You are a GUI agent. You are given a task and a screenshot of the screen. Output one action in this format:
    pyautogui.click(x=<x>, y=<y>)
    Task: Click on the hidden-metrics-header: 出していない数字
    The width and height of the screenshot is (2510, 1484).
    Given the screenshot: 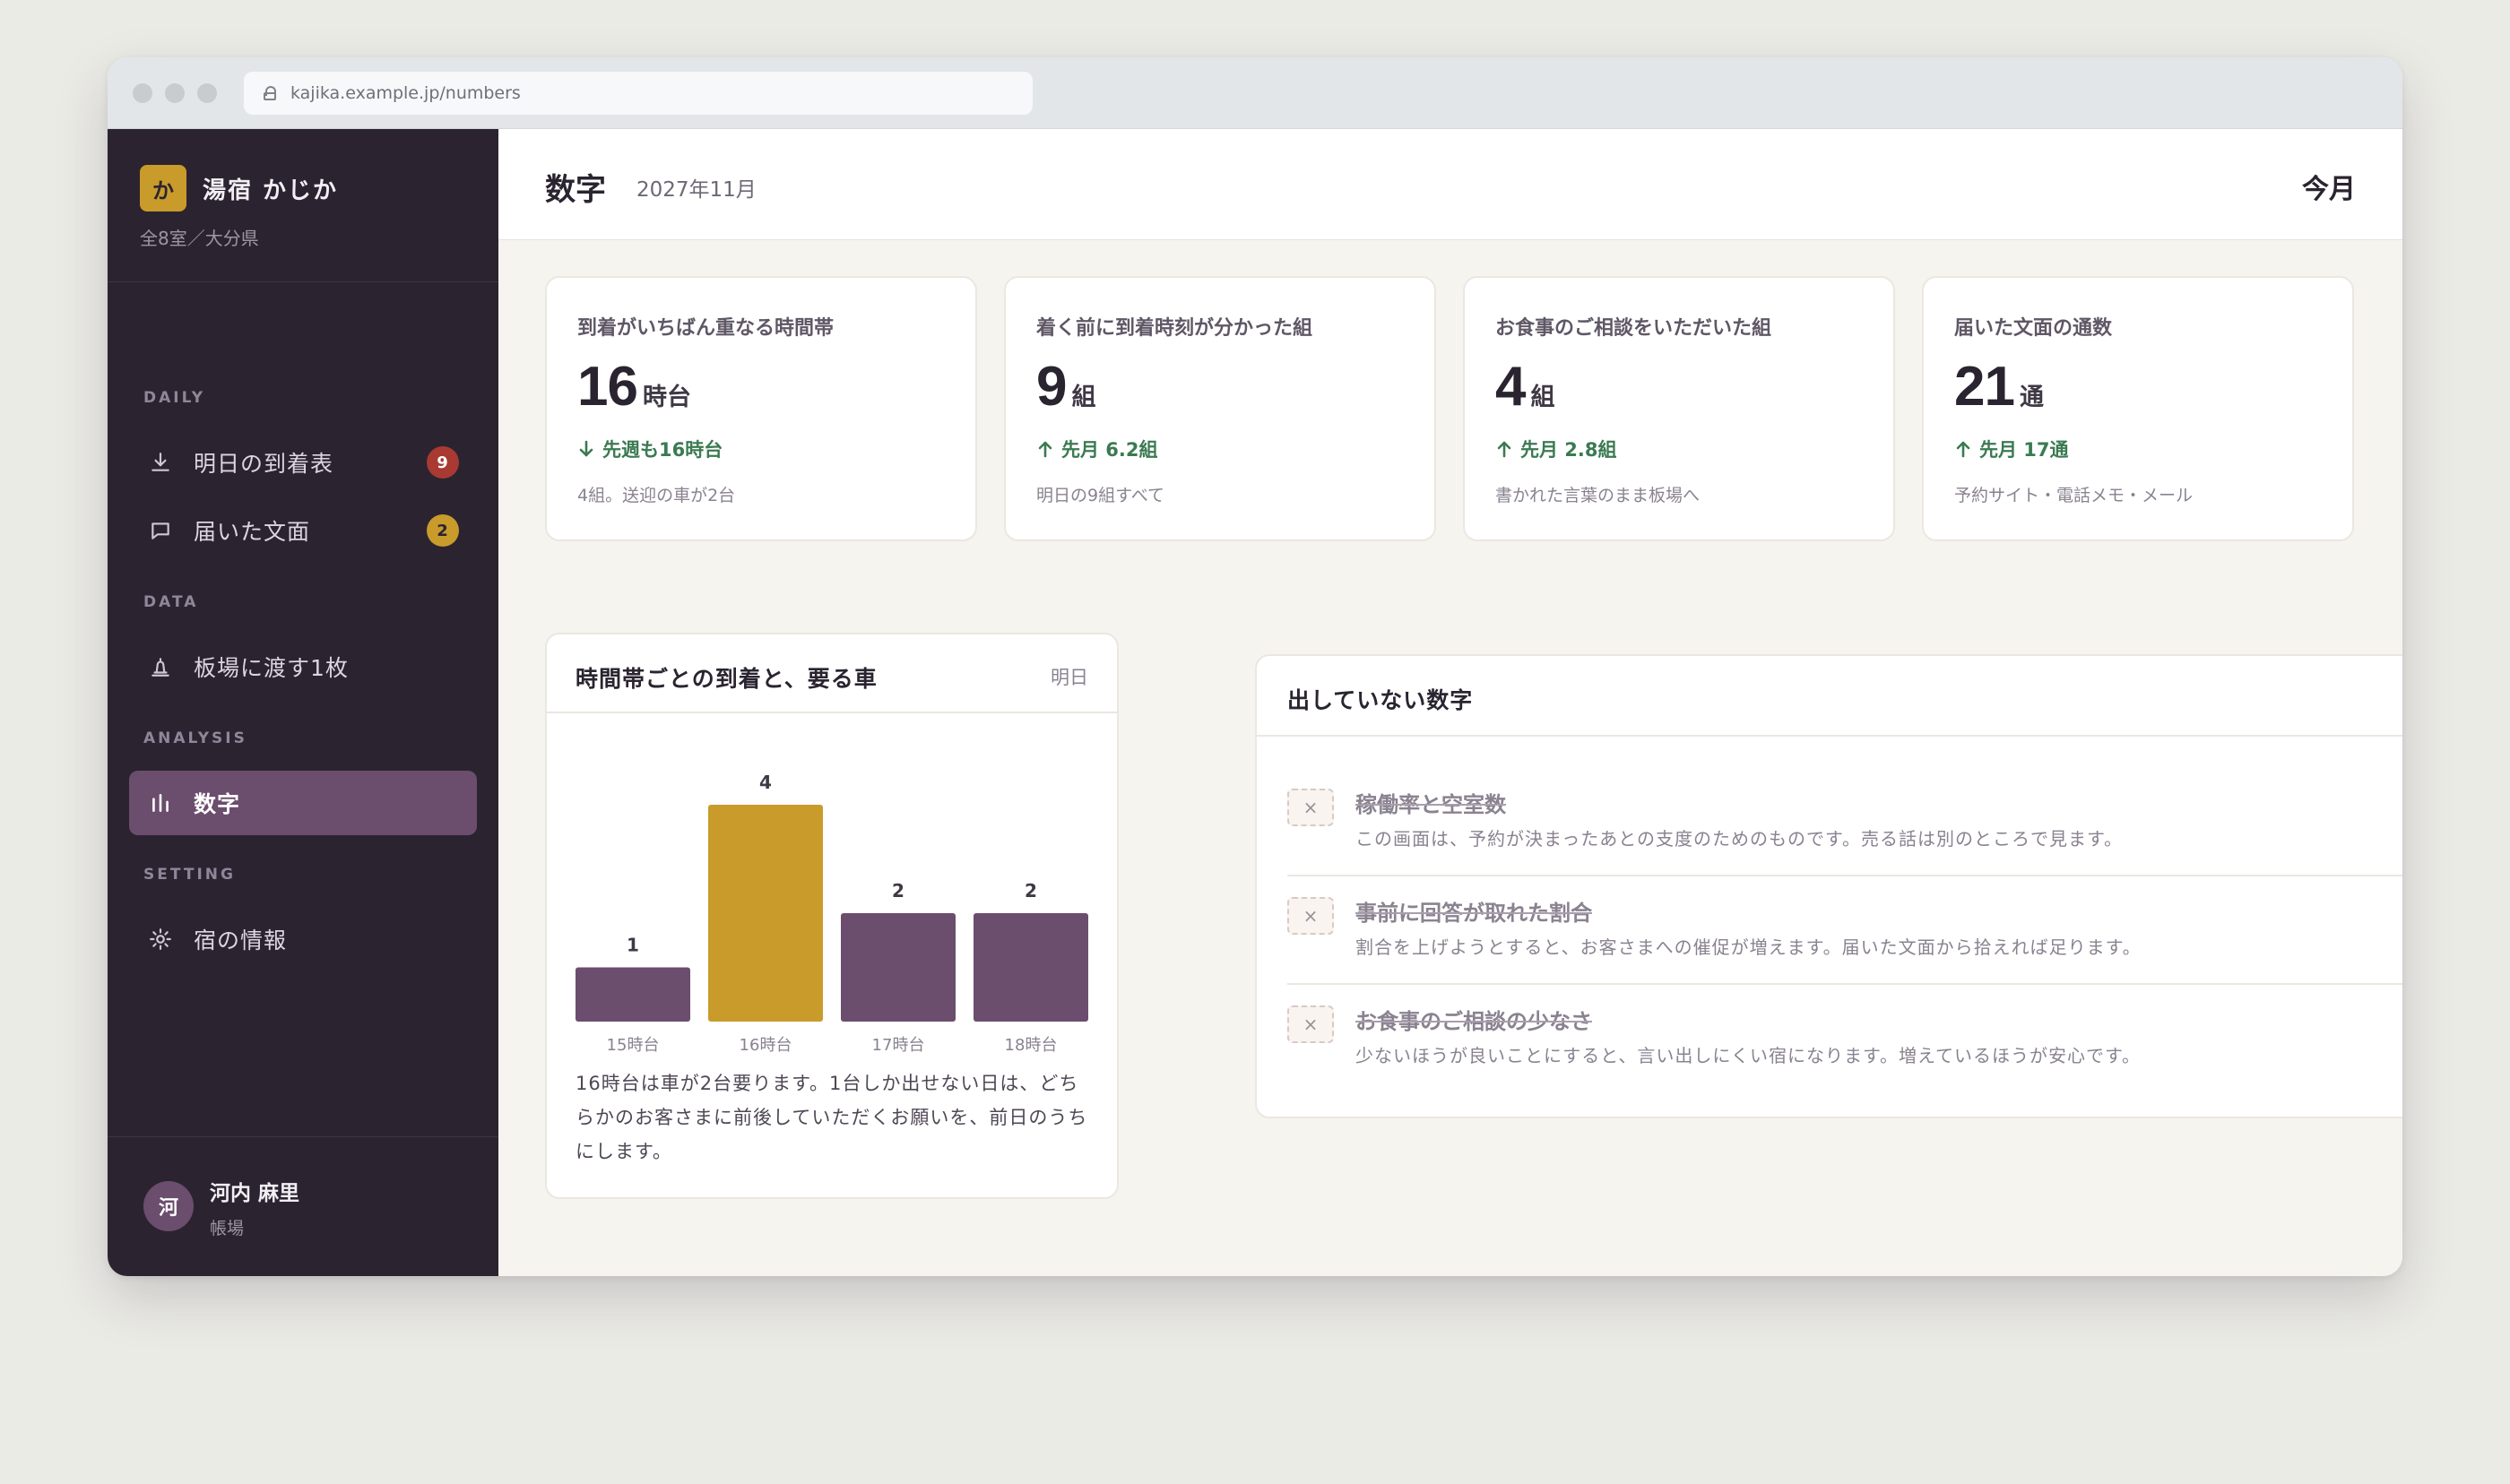 What is the action you would take?
    pyautogui.click(x=1829, y=696)
    